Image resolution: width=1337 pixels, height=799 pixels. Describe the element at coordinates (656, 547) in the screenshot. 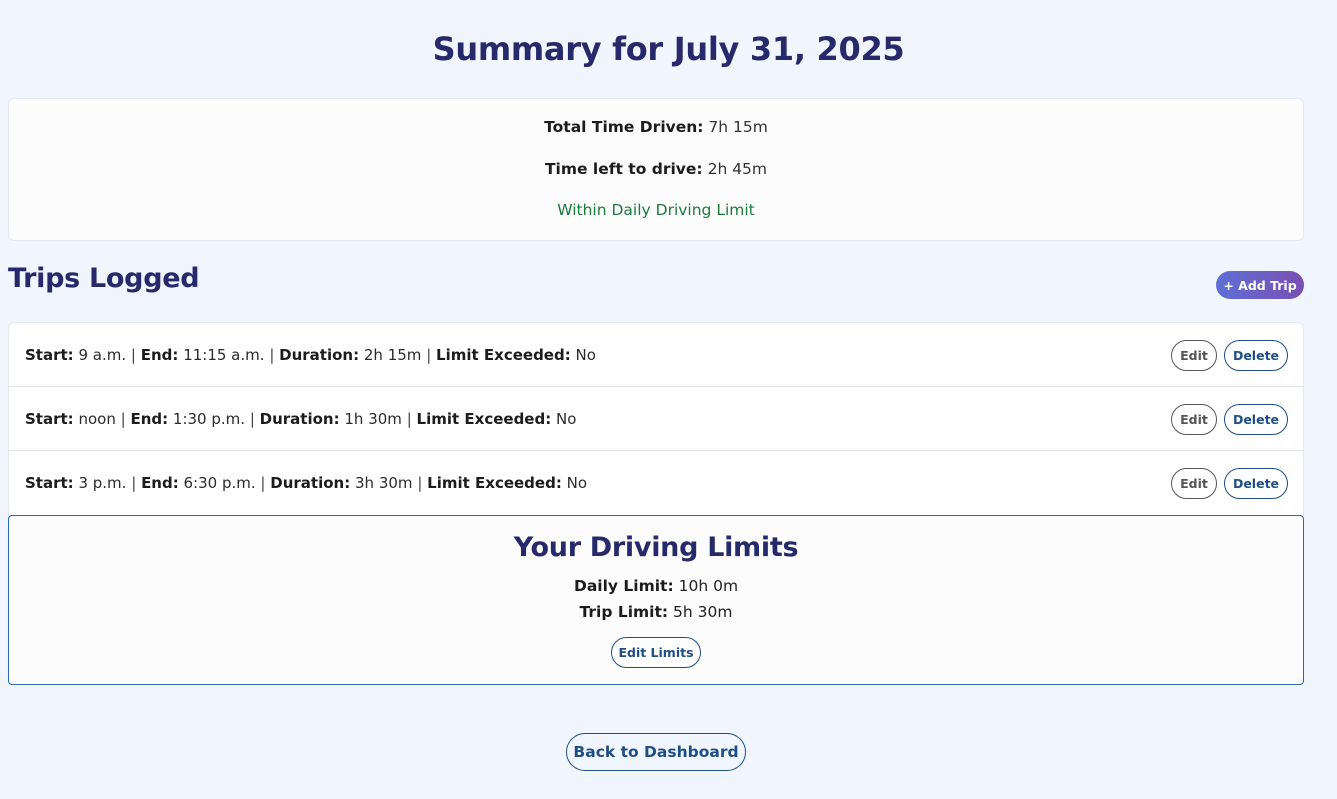

I see `limits-title: Your Driving Limits` at that location.